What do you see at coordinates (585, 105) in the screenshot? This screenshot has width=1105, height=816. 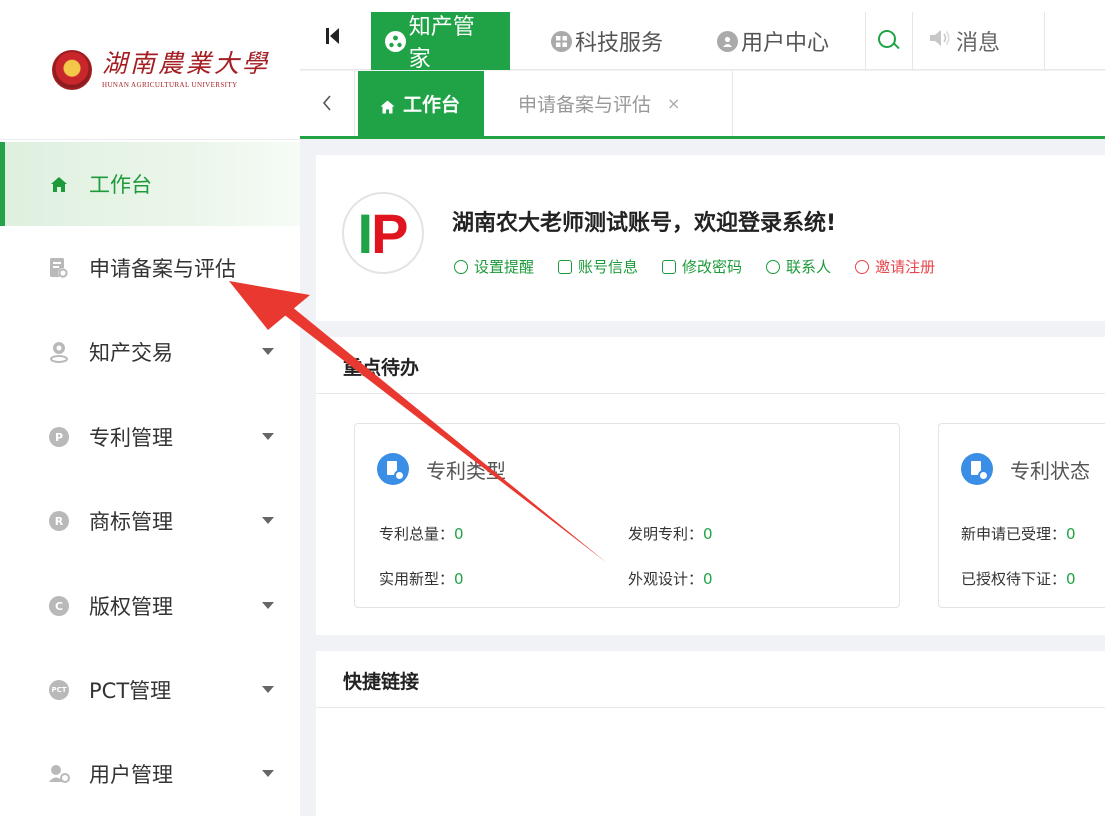 I see `page-tab-label: 申请备案与评估` at bounding box center [585, 105].